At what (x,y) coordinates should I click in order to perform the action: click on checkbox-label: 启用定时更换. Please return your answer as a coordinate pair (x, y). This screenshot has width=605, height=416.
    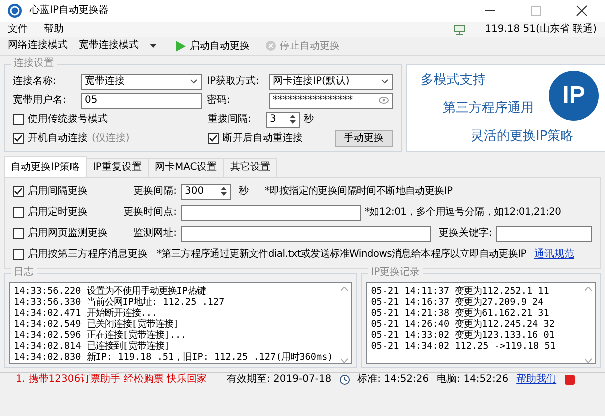
    Looking at the image, I should click on (58, 212).